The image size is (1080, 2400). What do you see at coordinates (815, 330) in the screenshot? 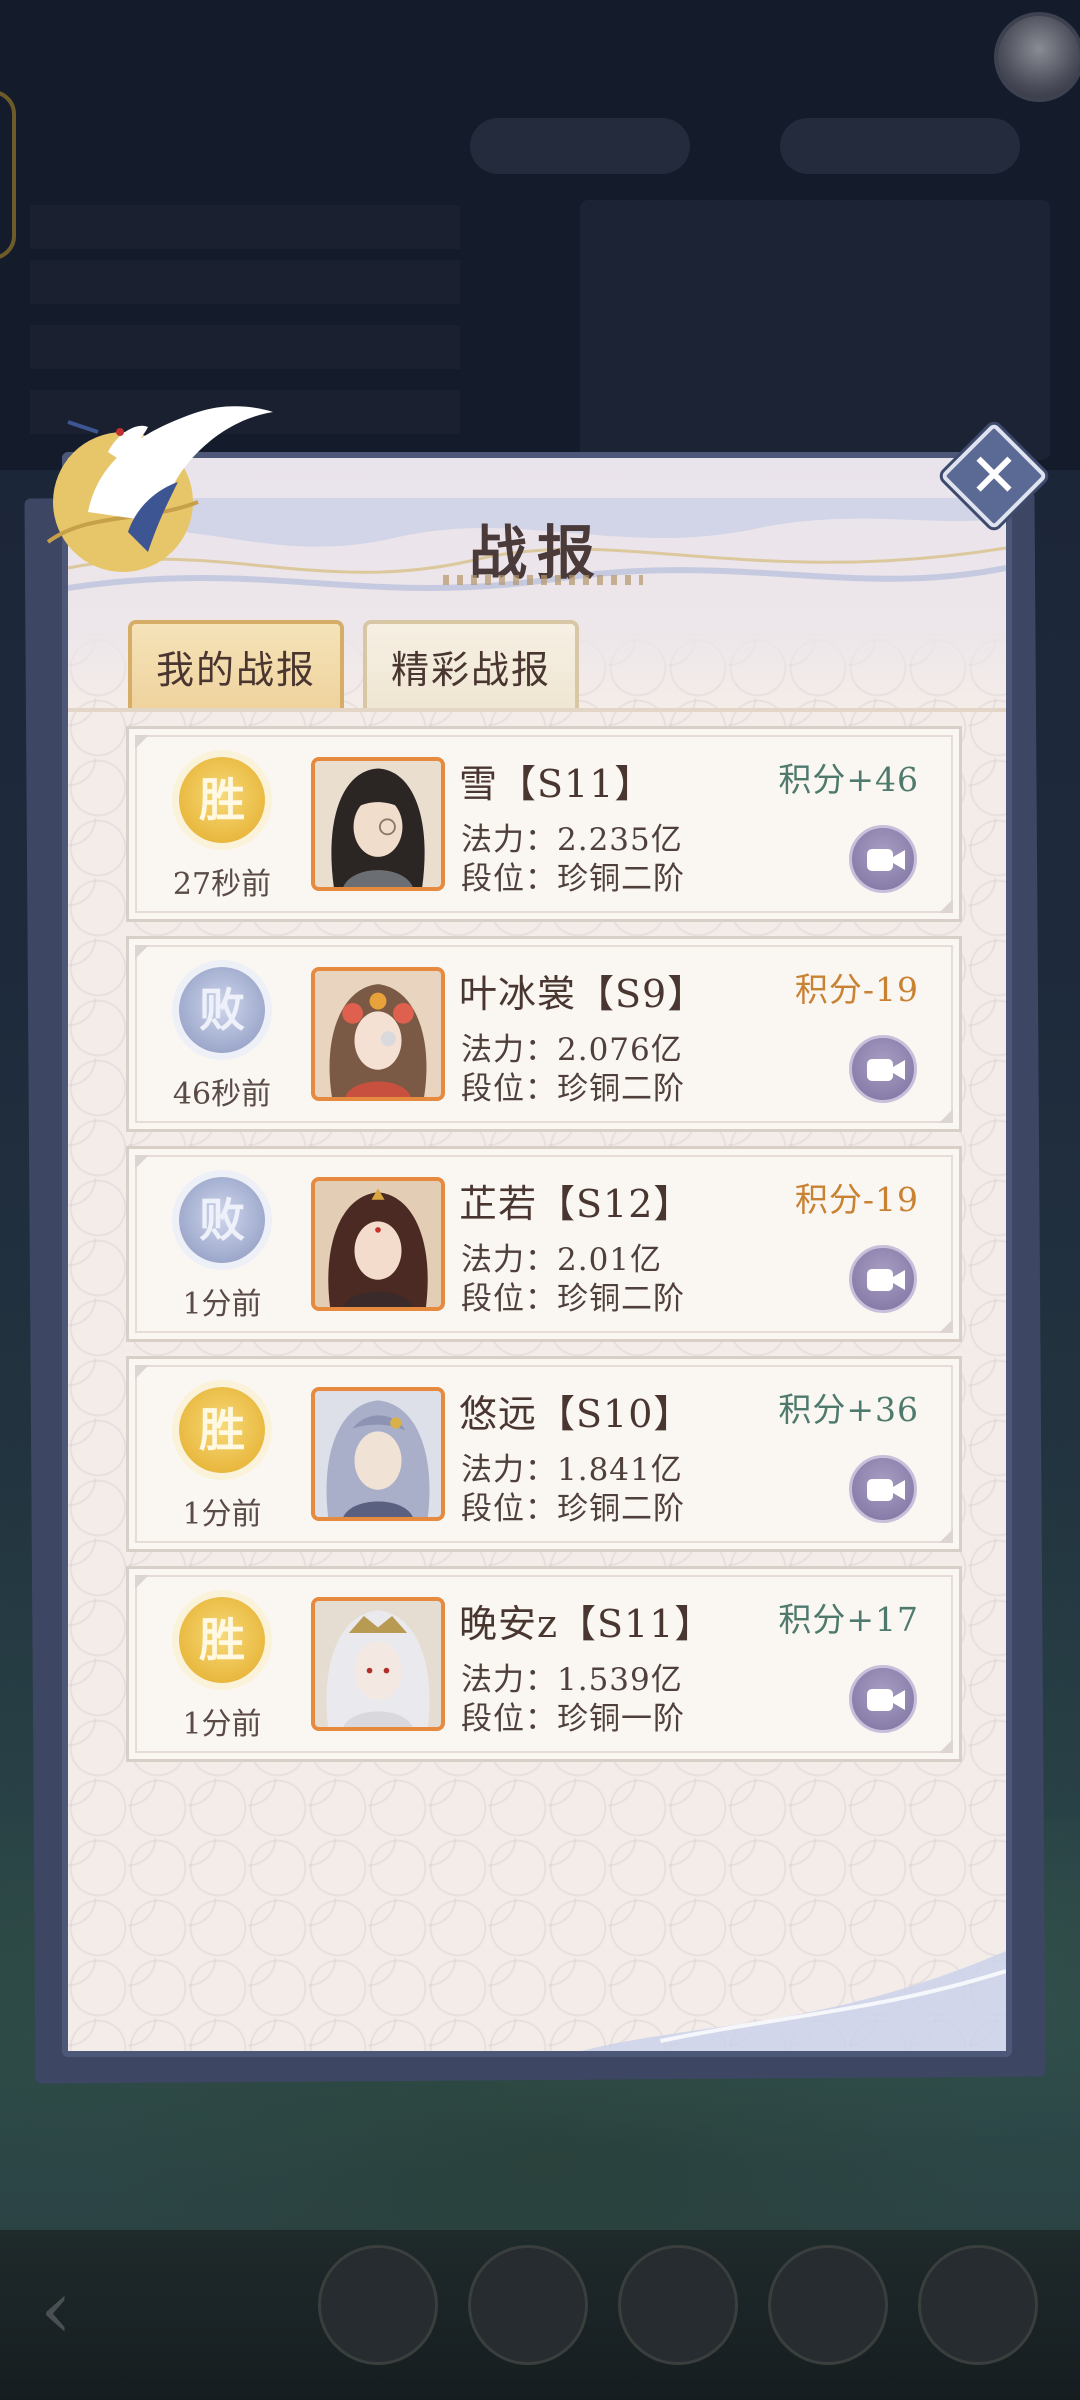
I see `background-right-panel` at bounding box center [815, 330].